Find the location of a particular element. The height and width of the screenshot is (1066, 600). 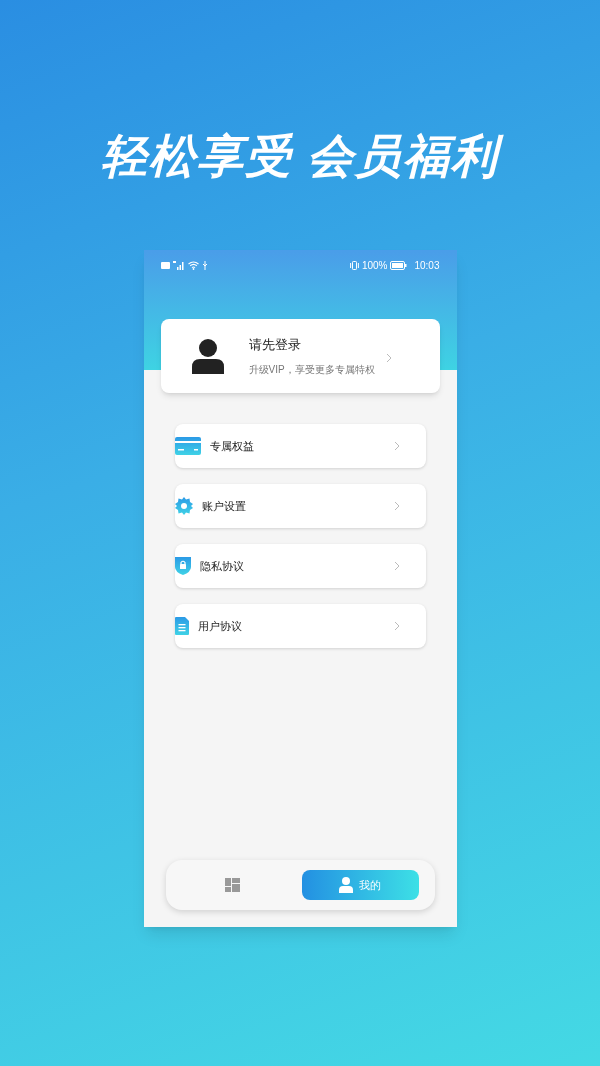

vip-subtitle: 升级VIP，享受更多专属特权 is located at coordinates (311, 370).